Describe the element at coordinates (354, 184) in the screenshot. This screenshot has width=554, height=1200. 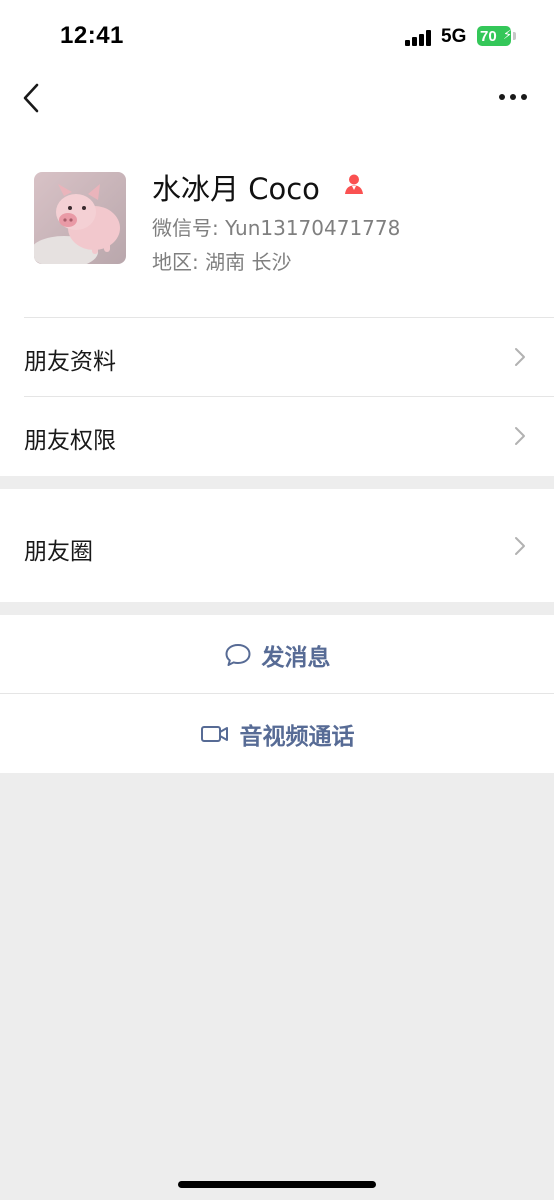
I see `female-icon` at that location.